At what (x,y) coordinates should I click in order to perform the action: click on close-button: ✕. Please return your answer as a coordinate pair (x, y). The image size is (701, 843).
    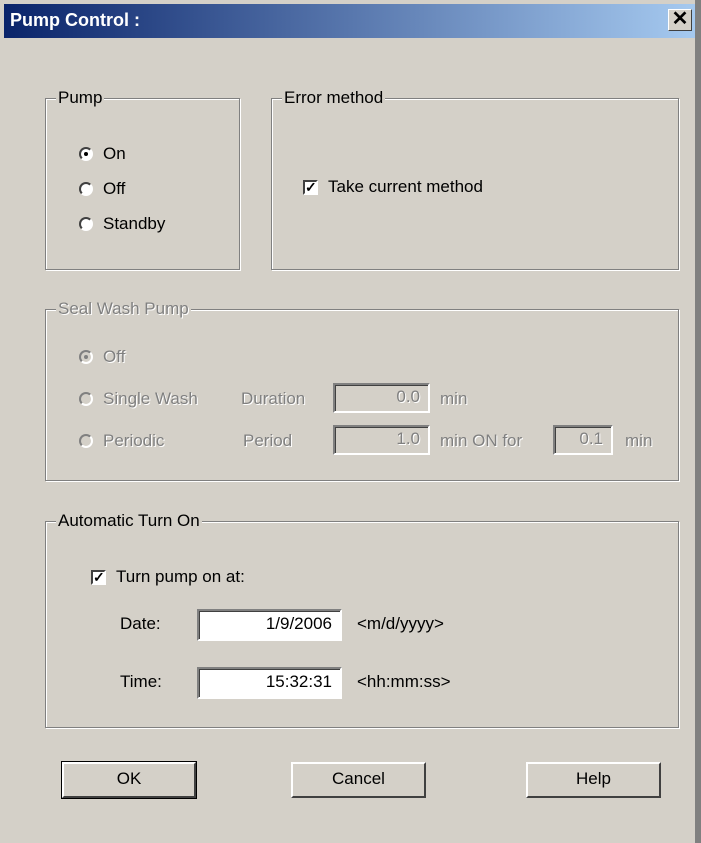
    Looking at the image, I should click on (680, 20).